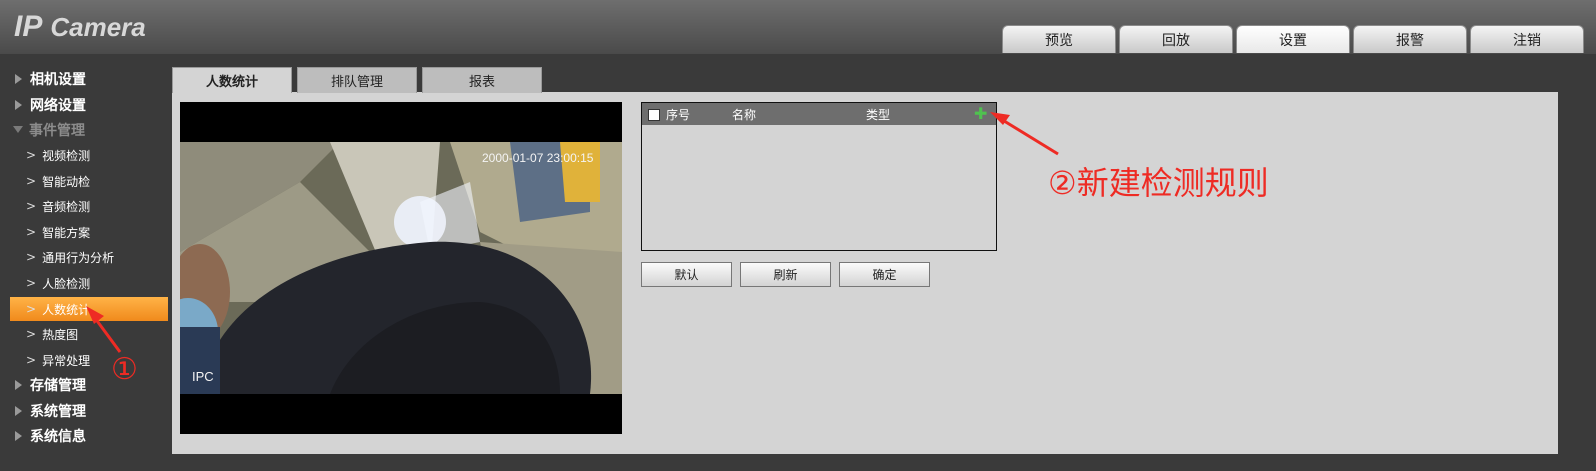 This screenshot has width=1596, height=471. Describe the element at coordinates (95, 315) in the screenshot. I see `arrowhead` at that location.